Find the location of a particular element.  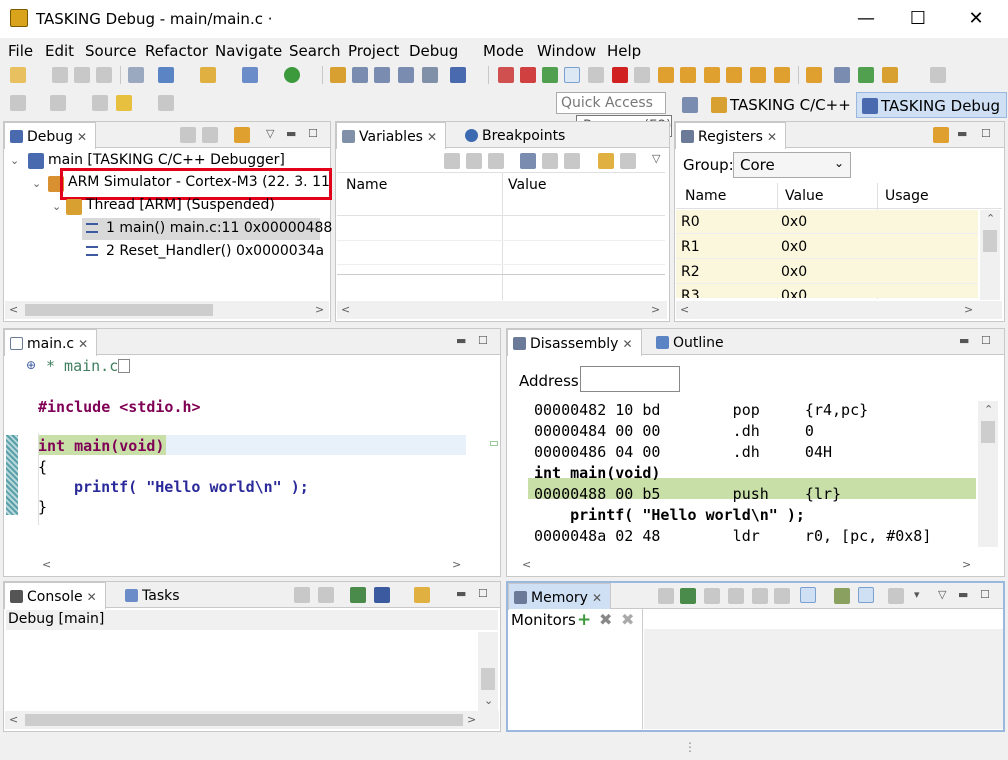

tab-disassembly: Disassembly ✕ is located at coordinates (574, 342).